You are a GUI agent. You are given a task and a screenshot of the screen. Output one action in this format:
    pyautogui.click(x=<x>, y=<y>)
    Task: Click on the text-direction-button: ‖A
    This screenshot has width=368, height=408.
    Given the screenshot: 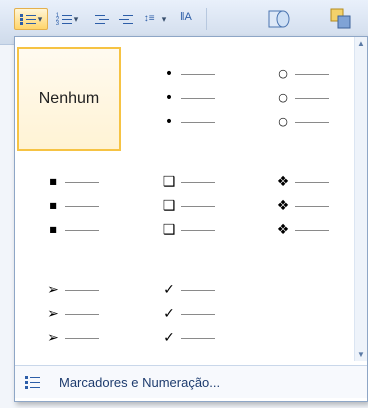 What is the action you would take?
    pyautogui.click(x=188, y=19)
    